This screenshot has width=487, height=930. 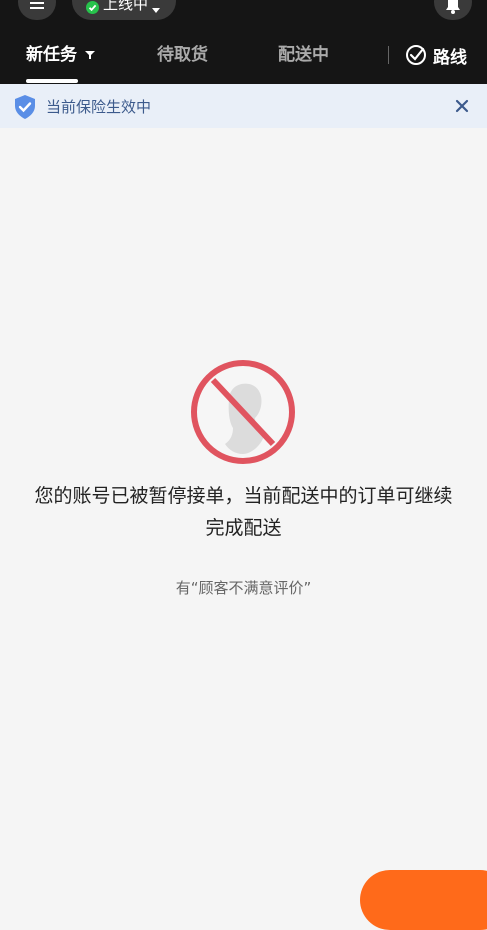 I want to click on route-label: 路线, so click(x=450, y=57).